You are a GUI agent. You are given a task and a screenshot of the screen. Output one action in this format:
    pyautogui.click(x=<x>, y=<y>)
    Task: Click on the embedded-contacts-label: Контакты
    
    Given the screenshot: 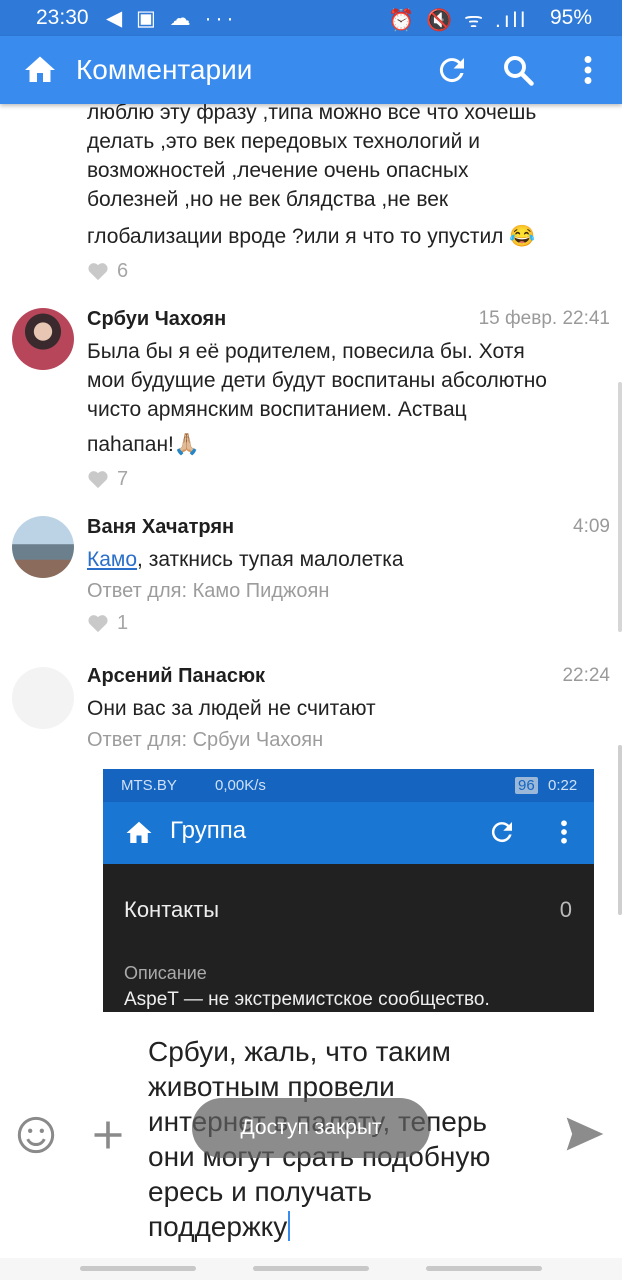 What is the action you would take?
    pyautogui.click(x=172, y=909)
    